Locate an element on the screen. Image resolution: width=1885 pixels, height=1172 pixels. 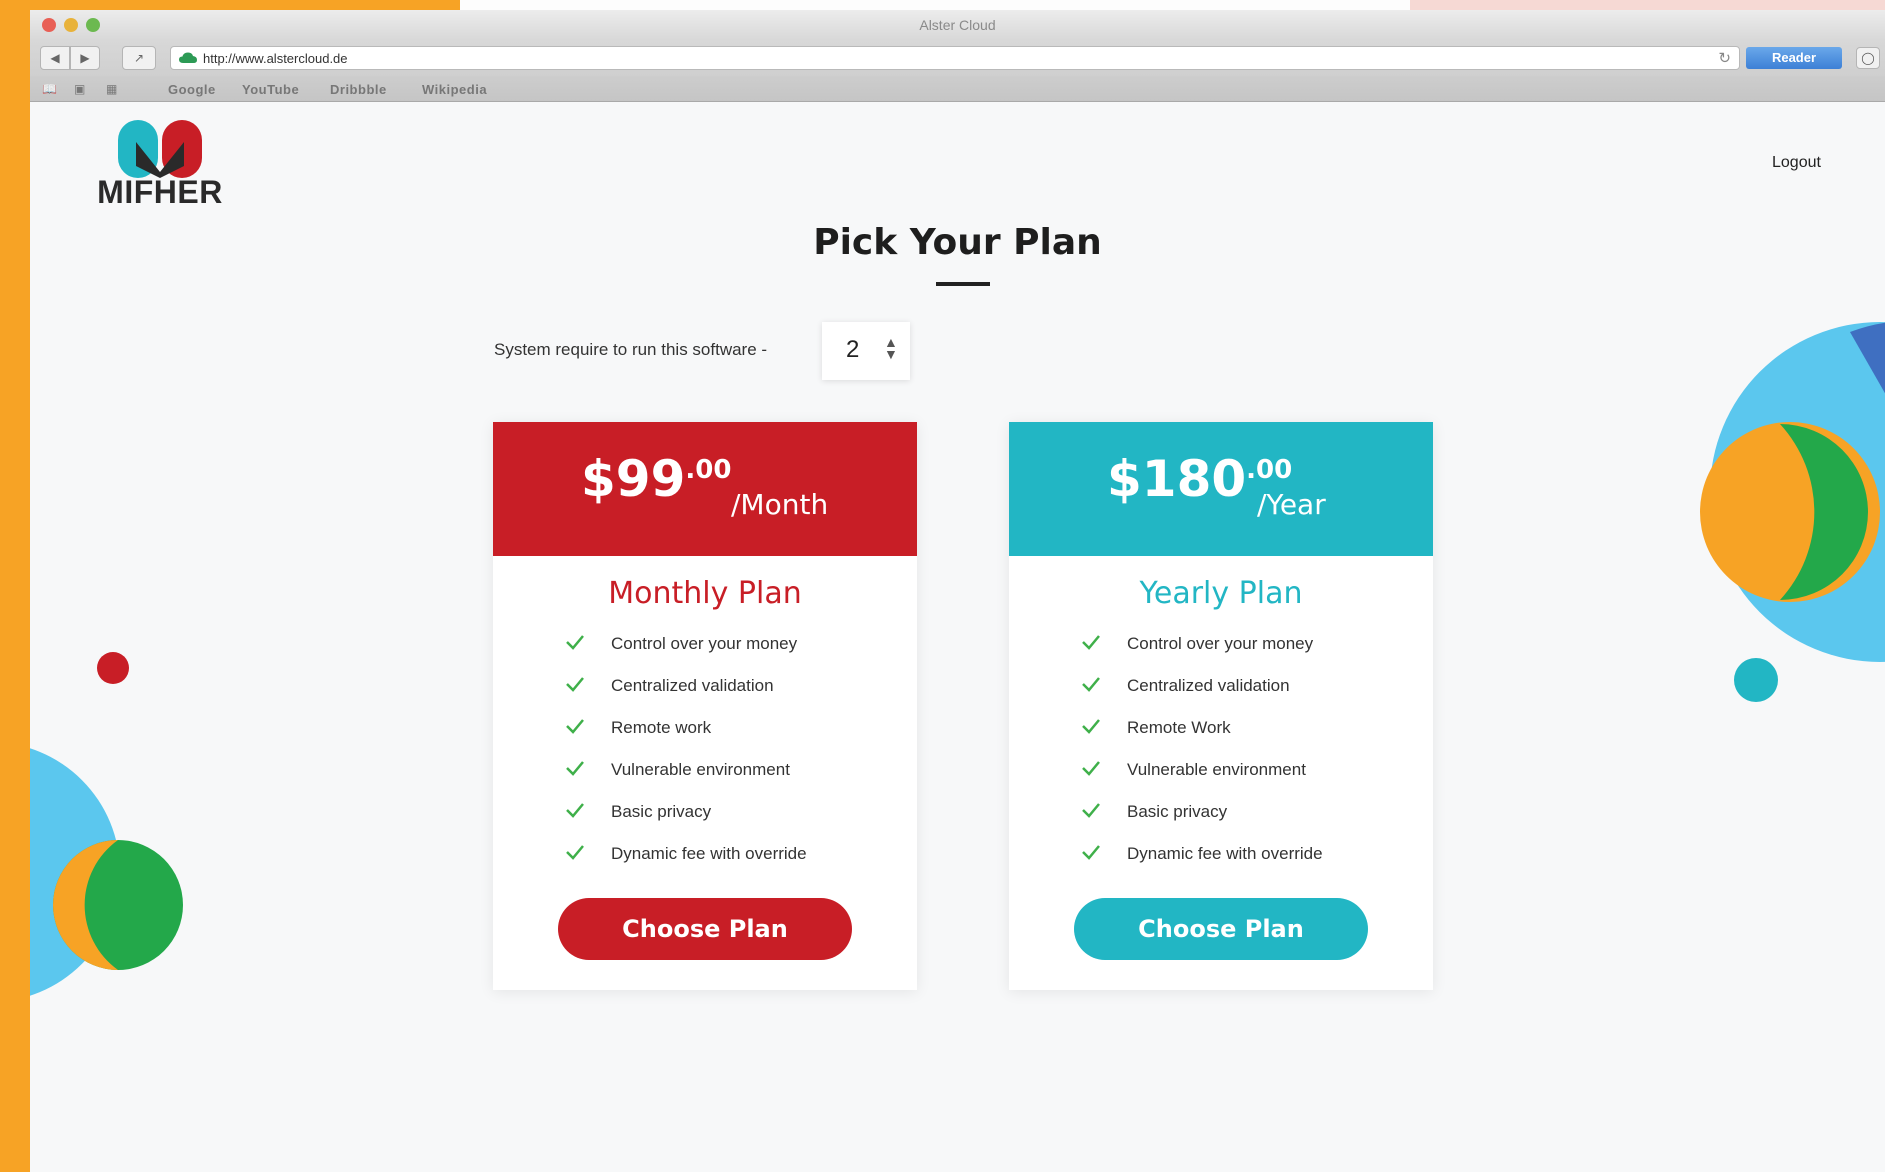
logo: MIFHER is located at coordinates (180, 164).